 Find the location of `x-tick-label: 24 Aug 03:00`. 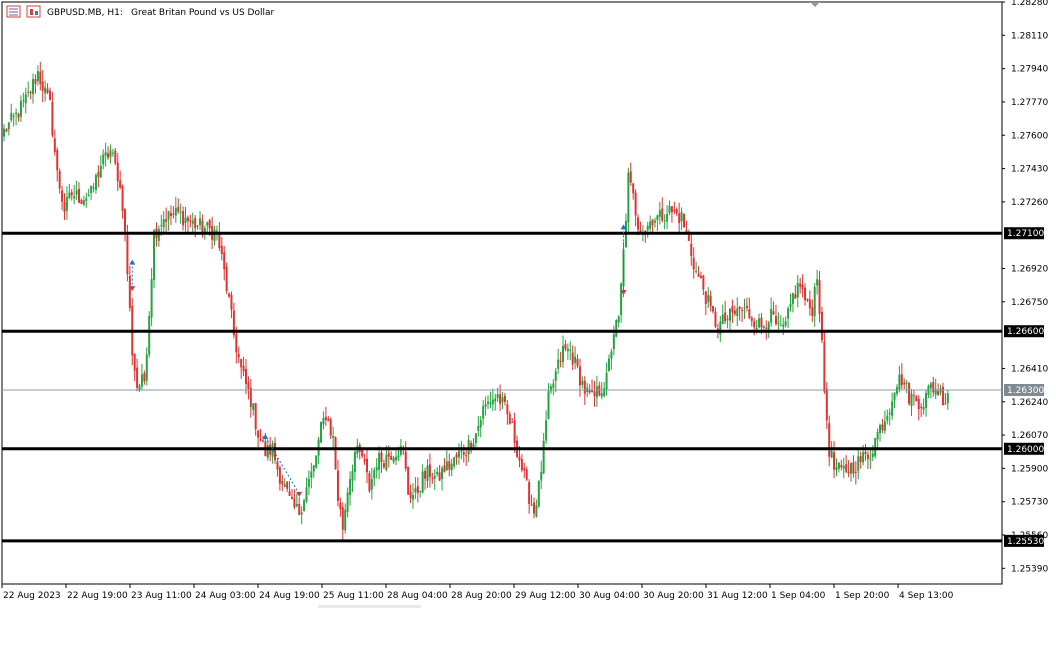

x-tick-label: 24 Aug 03:00 is located at coordinates (225, 596).